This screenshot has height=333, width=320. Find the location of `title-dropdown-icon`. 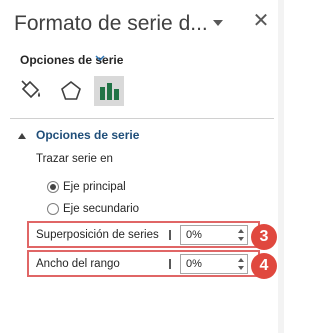

title-dropdown-icon is located at coordinates (218, 23).